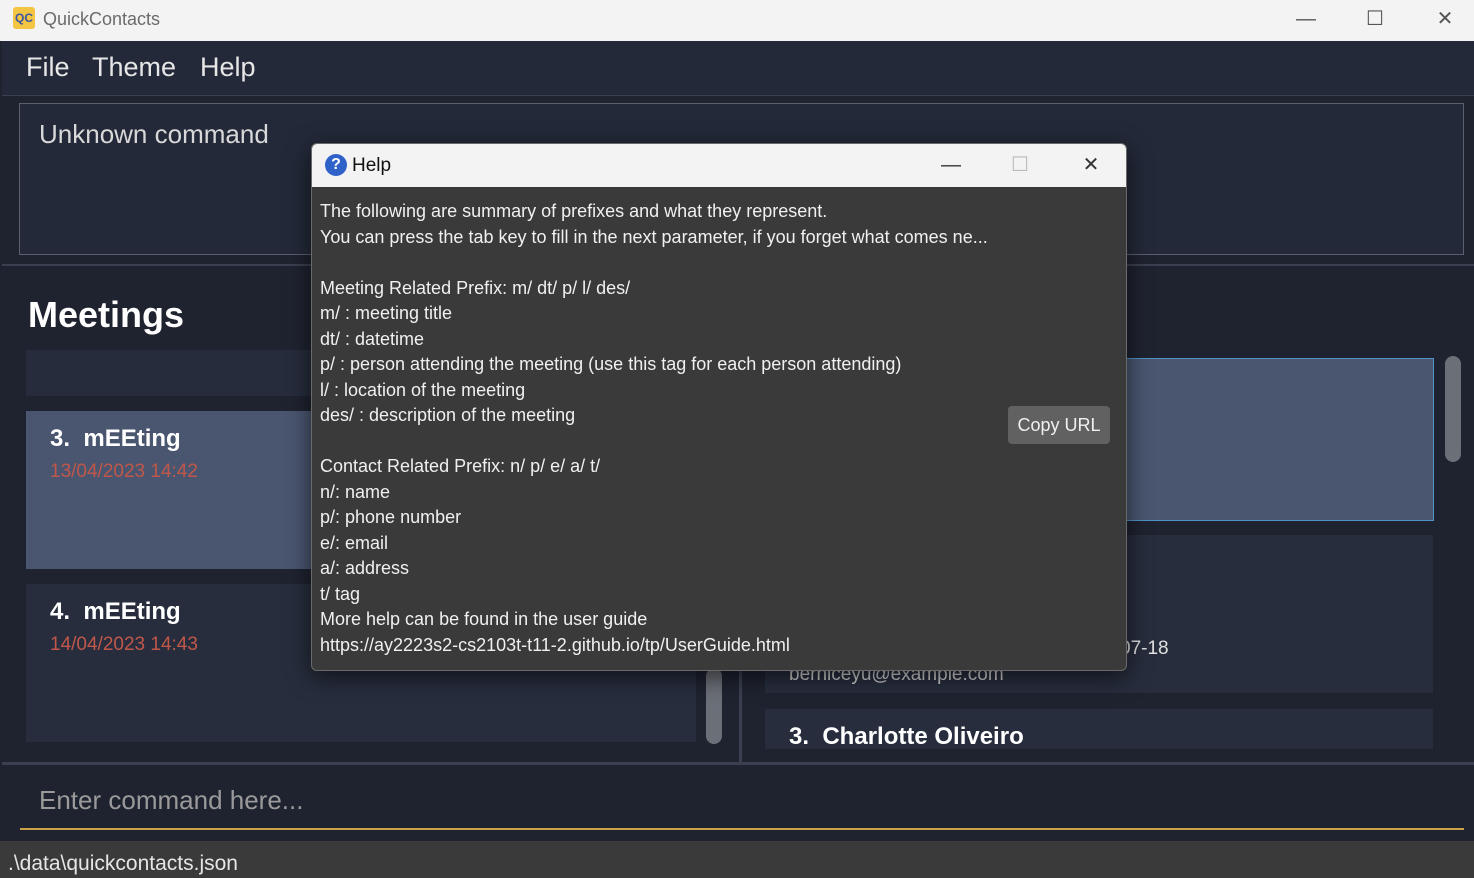 The height and width of the screenshot is (878, 1474). I want to click on contacts-scrollbar, so click(1453, 409).